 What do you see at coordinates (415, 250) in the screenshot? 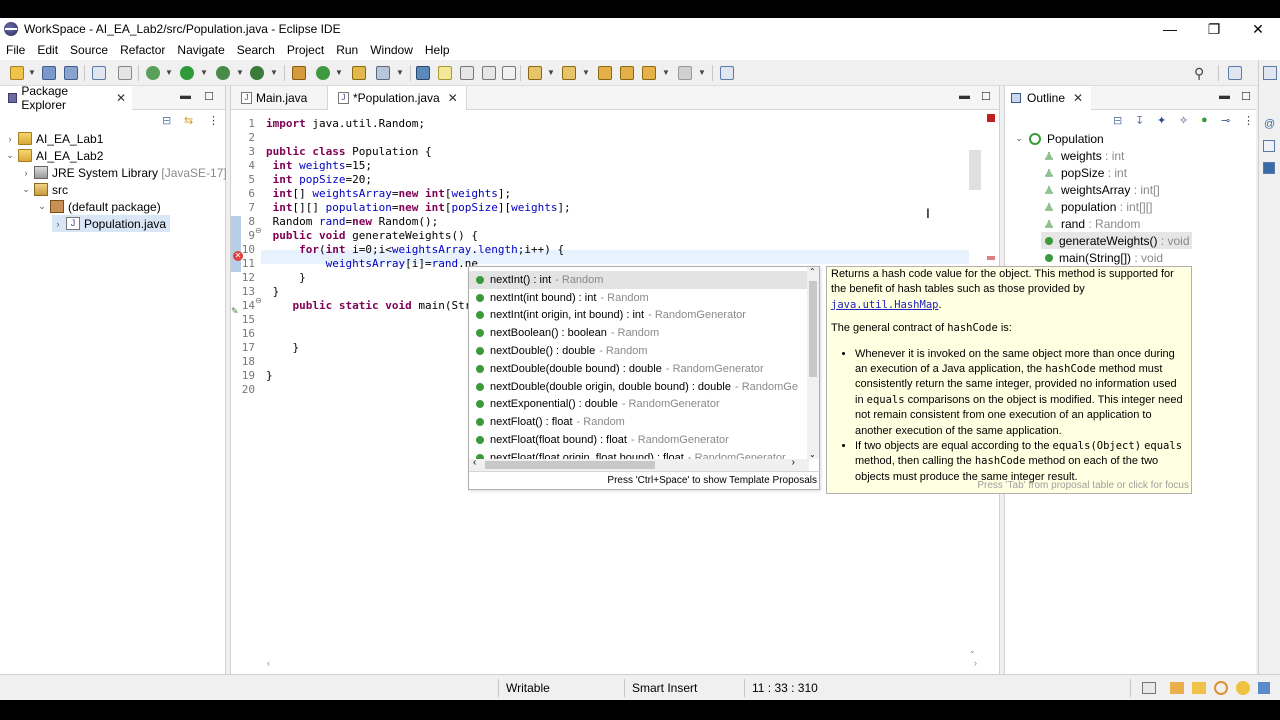
I see `code-line: for(int i=0;i<weightsArray.length;i++) {` at bounding box center [415, 250].